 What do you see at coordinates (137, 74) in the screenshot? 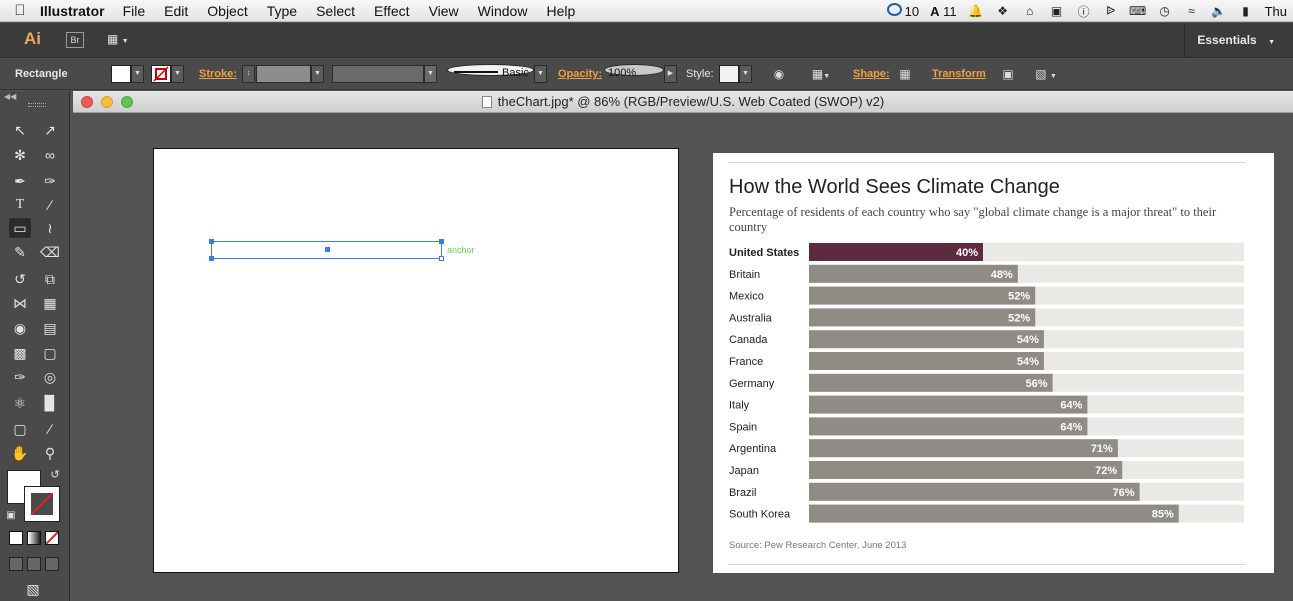
I see `fill-dropdown: ▼` at bounding box center [137, 74].